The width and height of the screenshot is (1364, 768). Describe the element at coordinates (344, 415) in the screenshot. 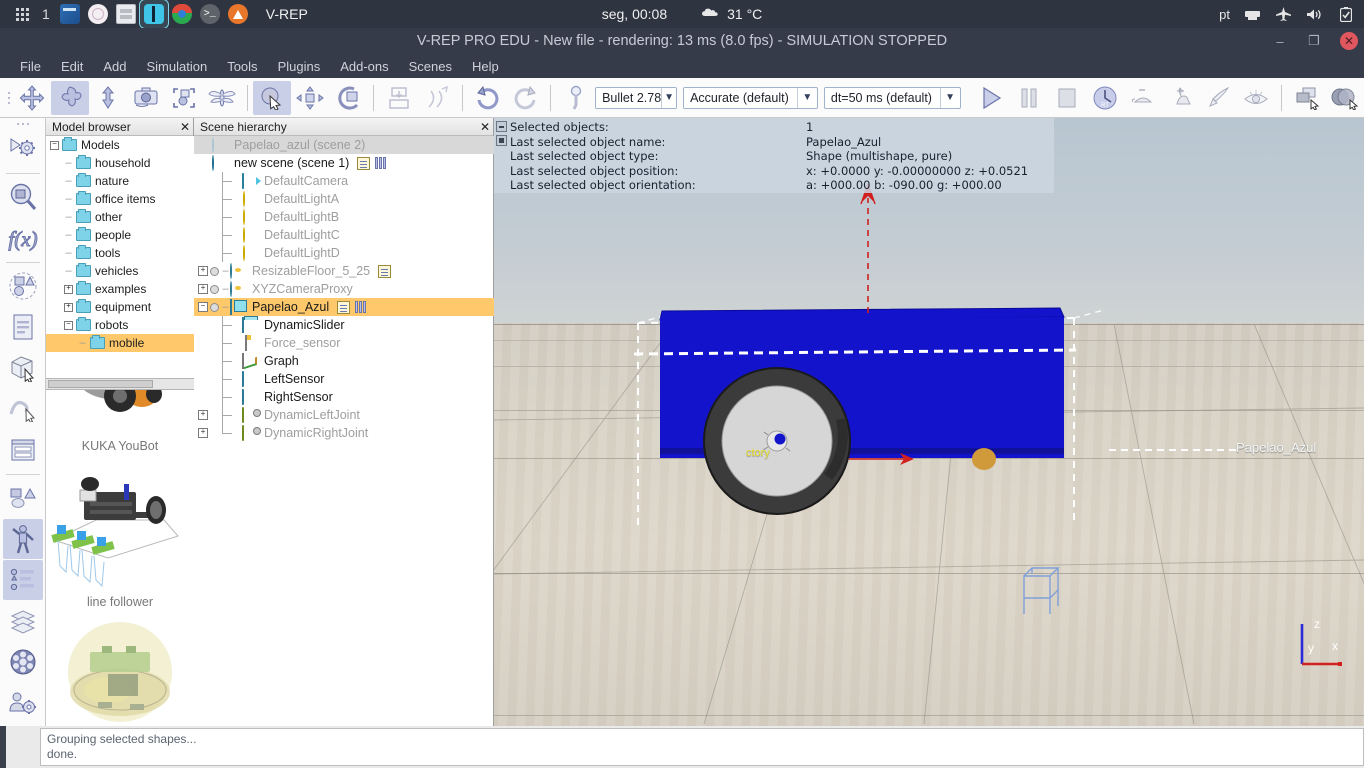

I see `scene-hierarchy-row: + DynamicLeftJoint` at that location.